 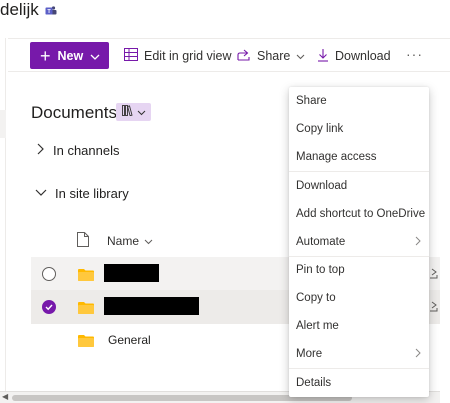 I want to click on teams-icon: T, so click(x=51, y=10).